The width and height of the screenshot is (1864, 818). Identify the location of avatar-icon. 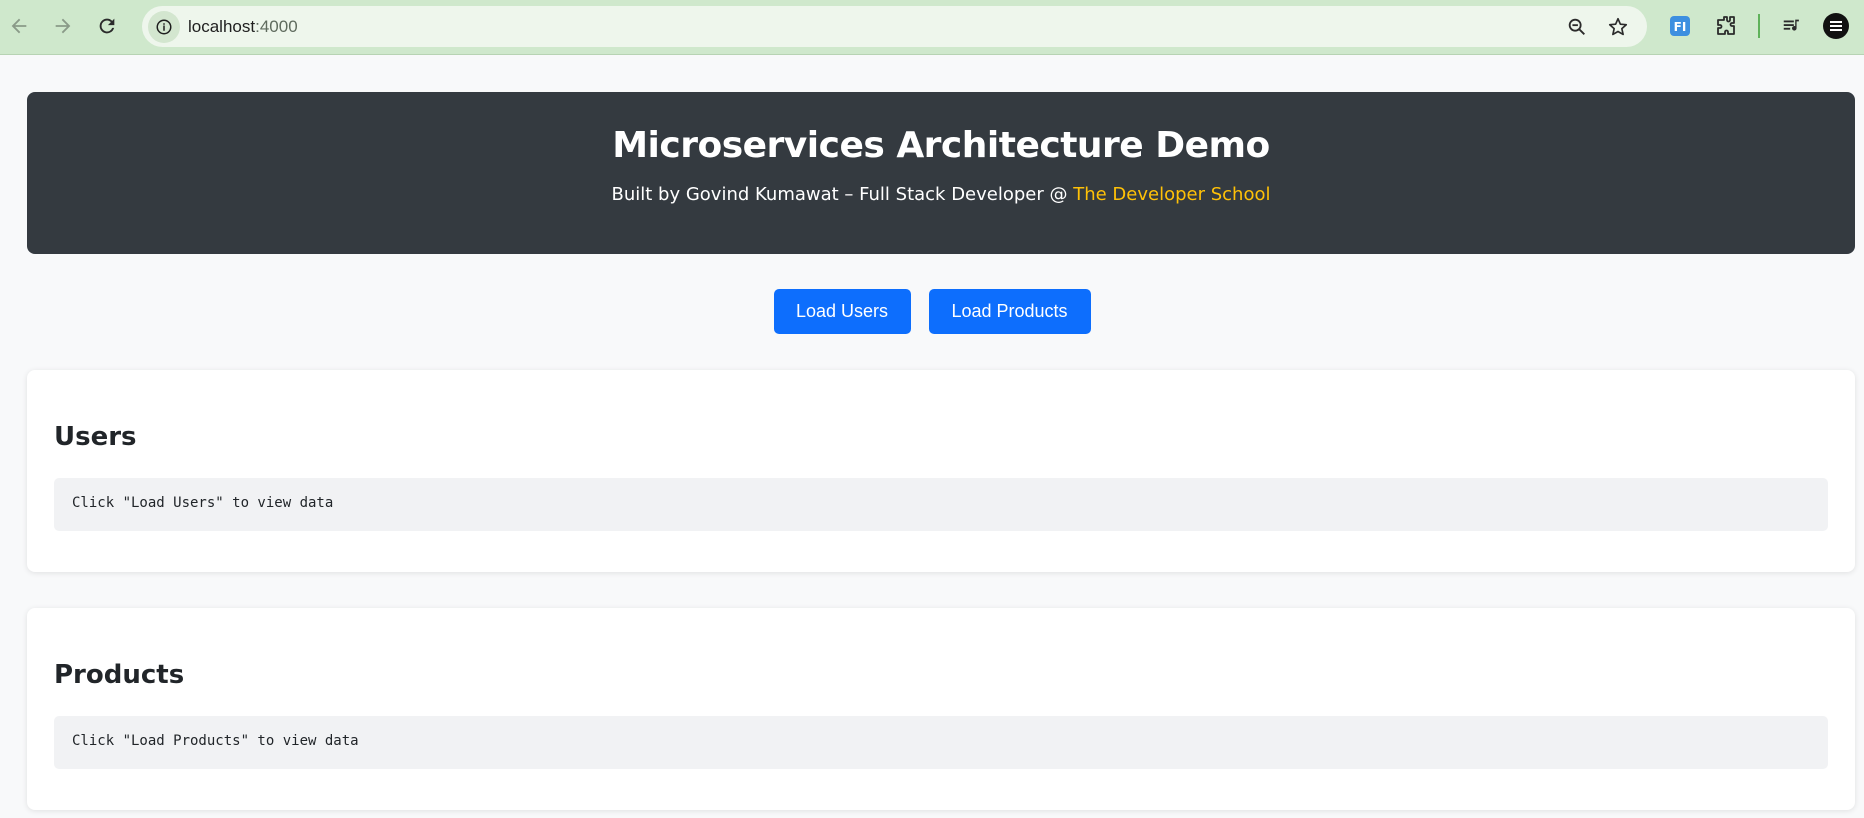
(1836, 26).